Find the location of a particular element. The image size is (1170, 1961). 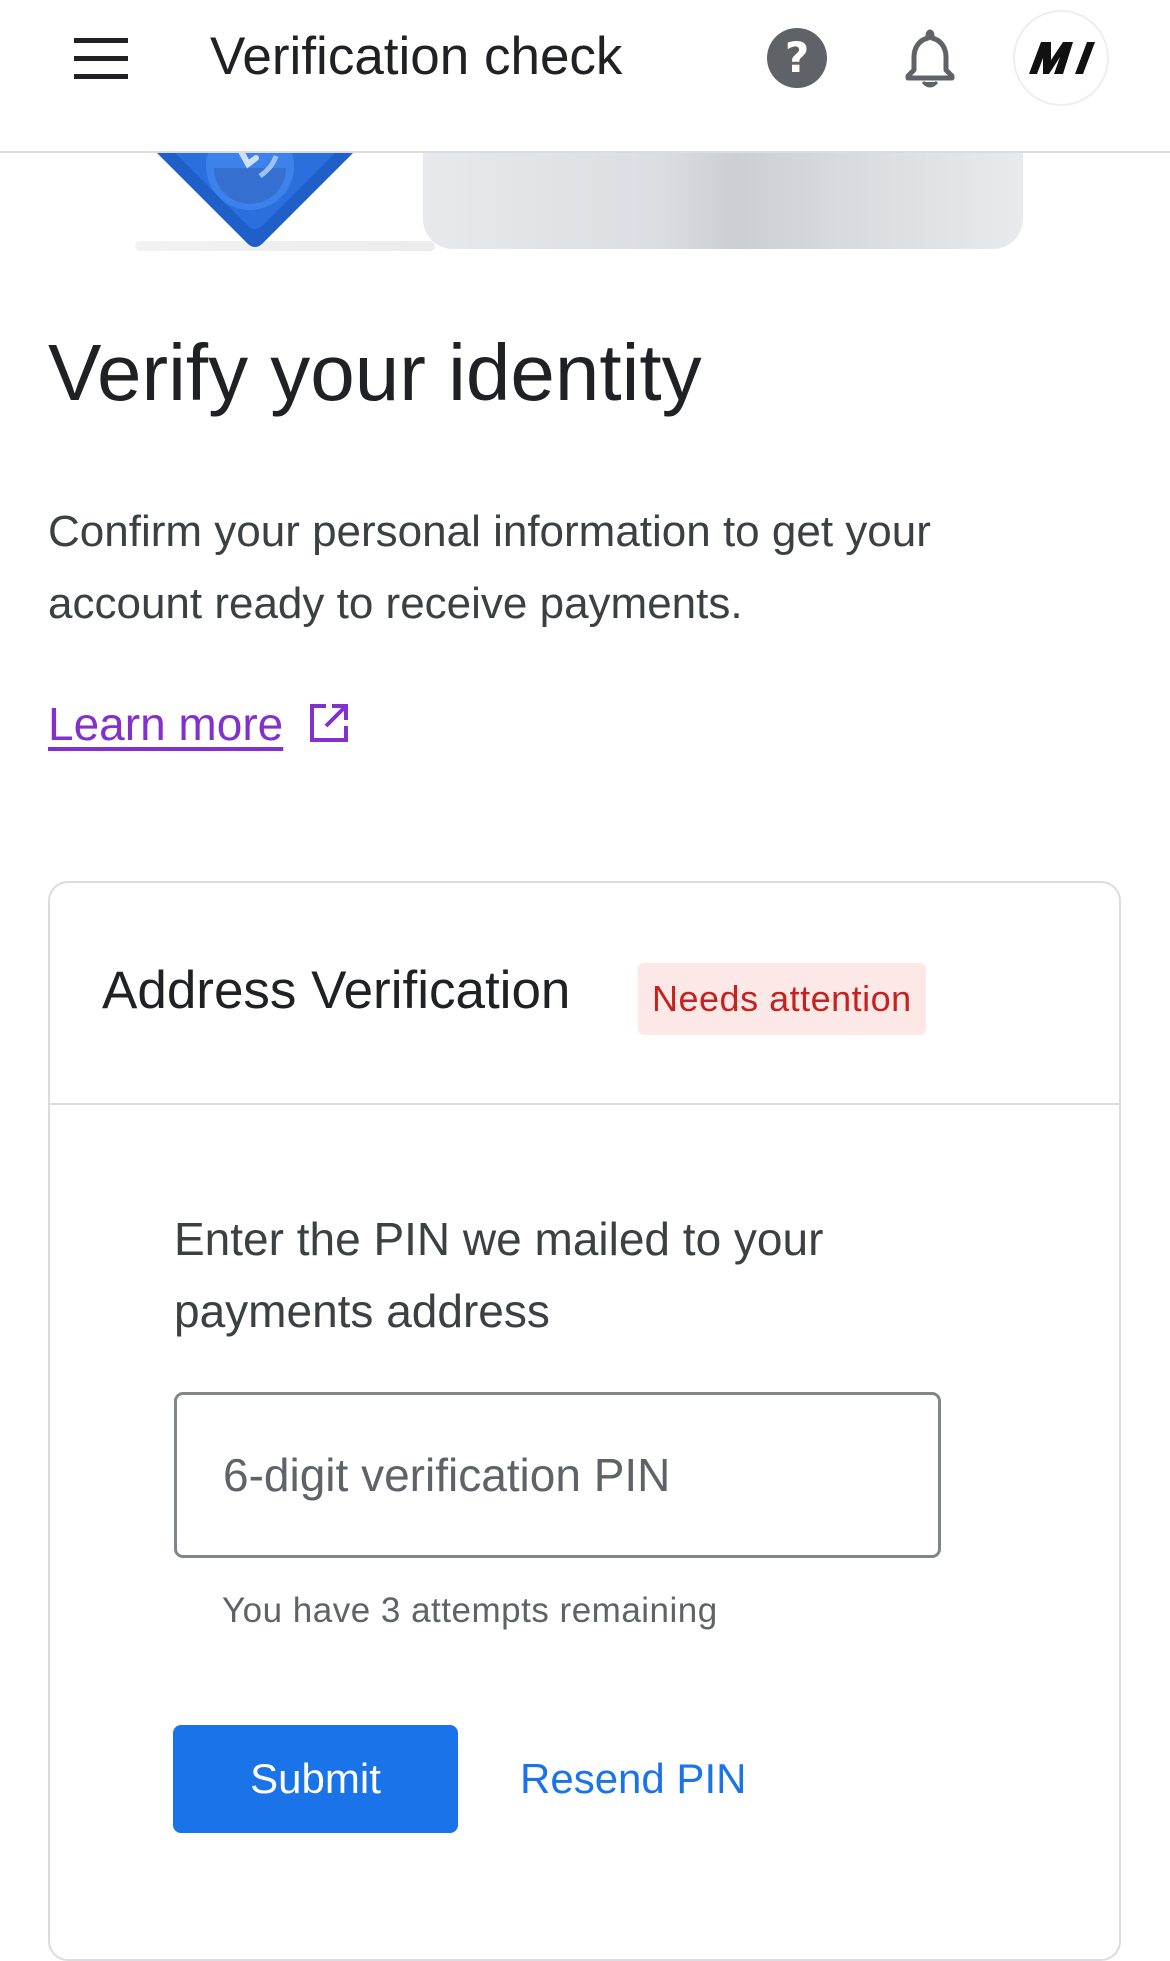

card-header: Address Verification Needs attention is located at coordinates (584, 994).